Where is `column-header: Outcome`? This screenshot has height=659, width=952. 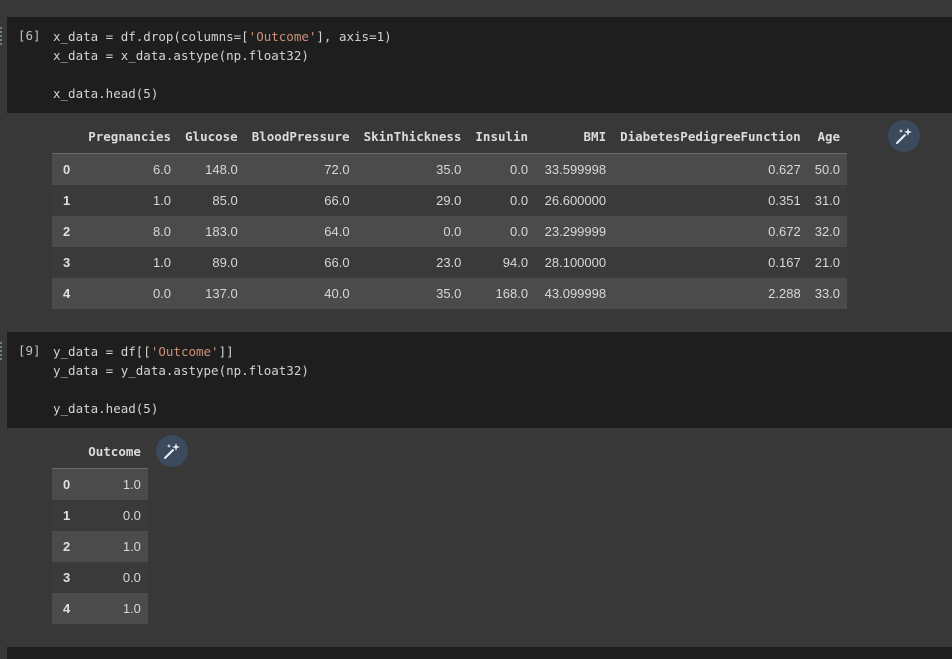
column-header: Outcome is located at coordinates (114, 452).